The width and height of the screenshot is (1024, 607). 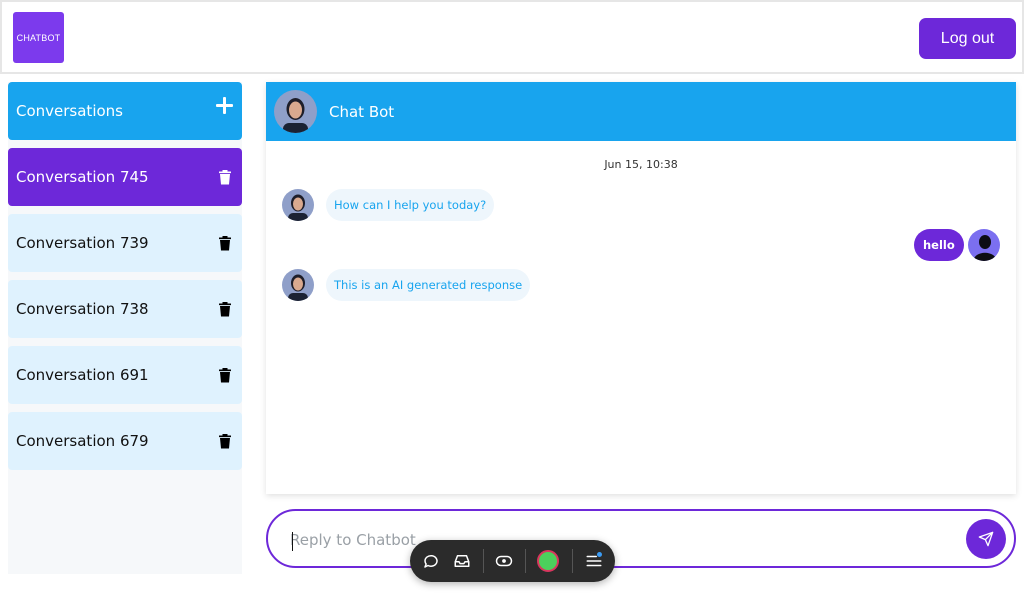 I want to click on app-logo: CHATBOT, so click(x=38, y=37).